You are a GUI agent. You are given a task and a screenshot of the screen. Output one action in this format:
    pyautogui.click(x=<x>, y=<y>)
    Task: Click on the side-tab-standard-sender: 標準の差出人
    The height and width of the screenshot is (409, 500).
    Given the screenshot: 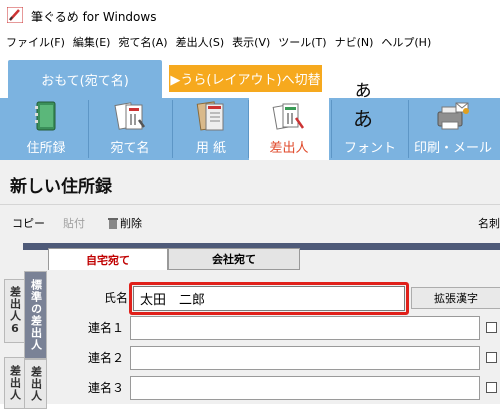 What is the action you would take?
    pyautogui.click(x=35, y=315)
    